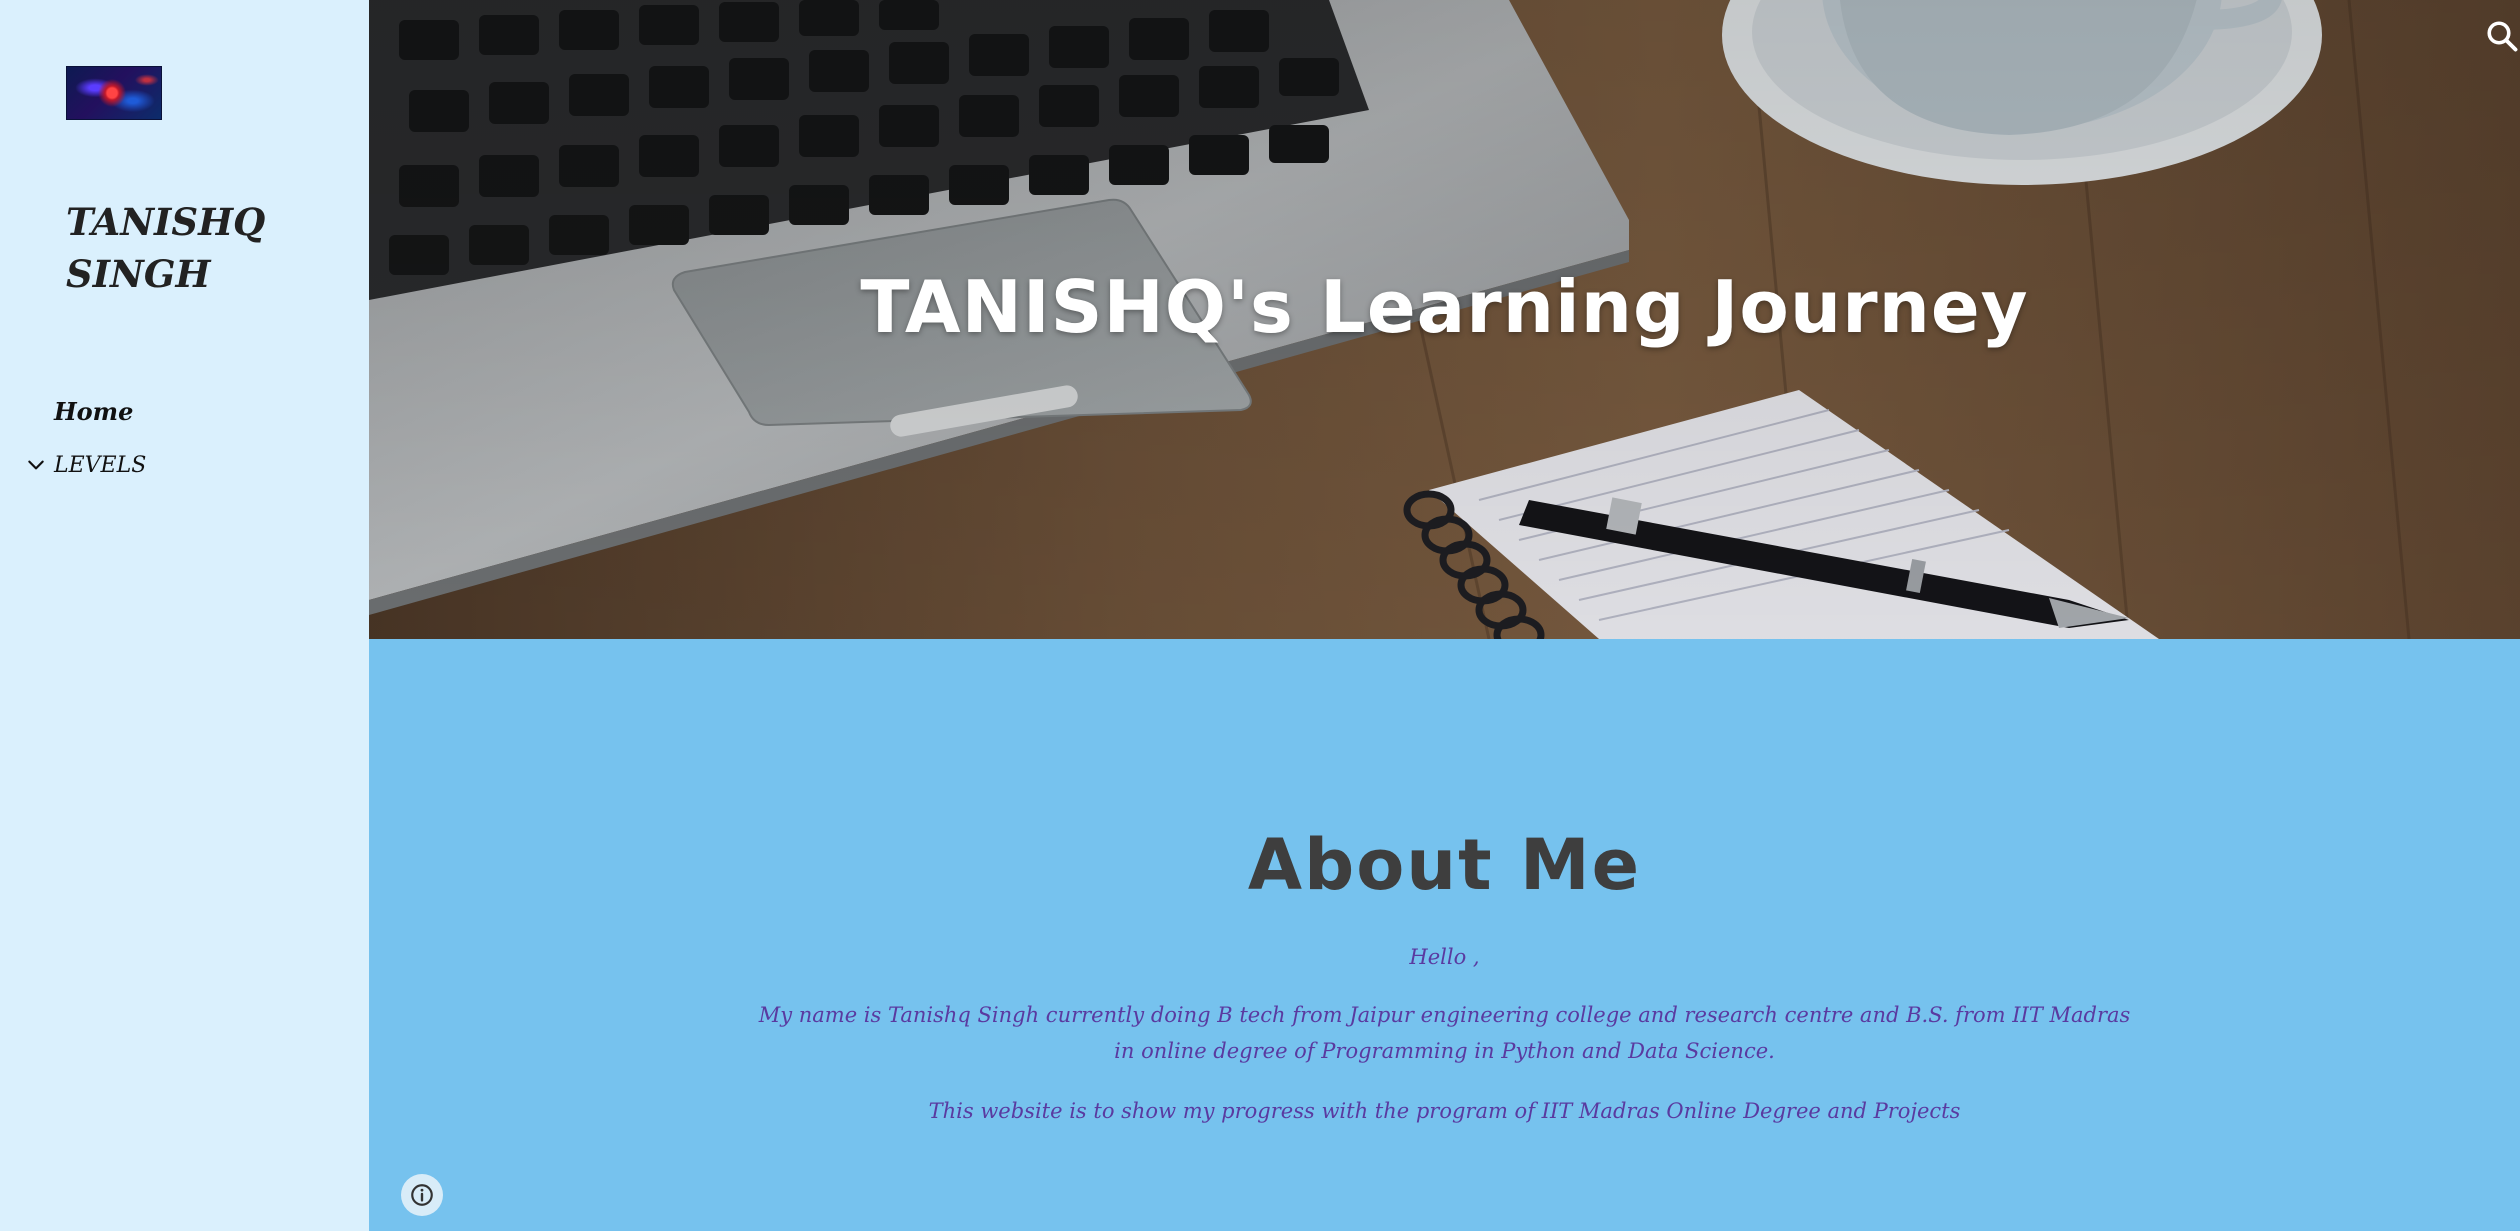 The image size is (2520, 1231). I want to click on greeting-text: Hello ,, so click(1444, 957).